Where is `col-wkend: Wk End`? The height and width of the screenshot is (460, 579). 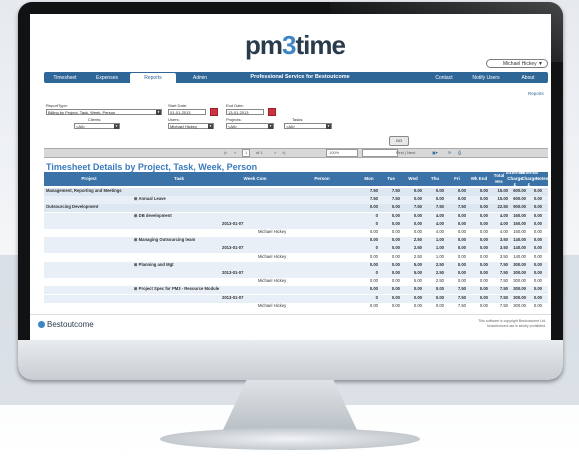
col-wkend: Wk End is located at coordinates (479, 178).